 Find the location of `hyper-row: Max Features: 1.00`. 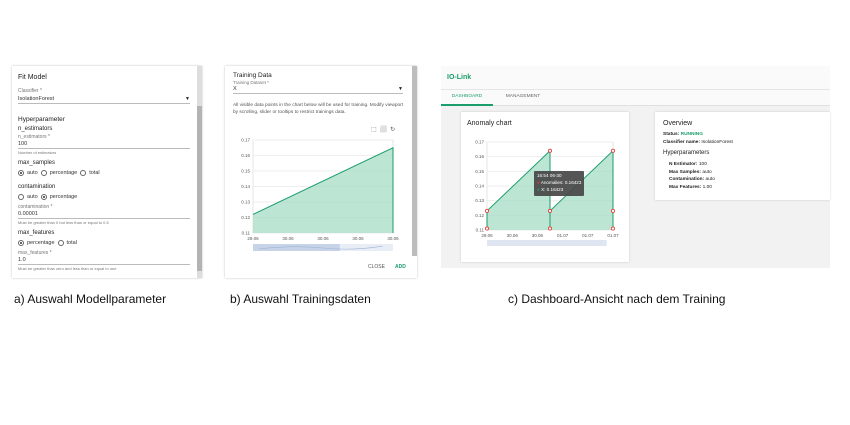

hyper-row: Max Features: 1.00 is located at coordinates (692, 188).